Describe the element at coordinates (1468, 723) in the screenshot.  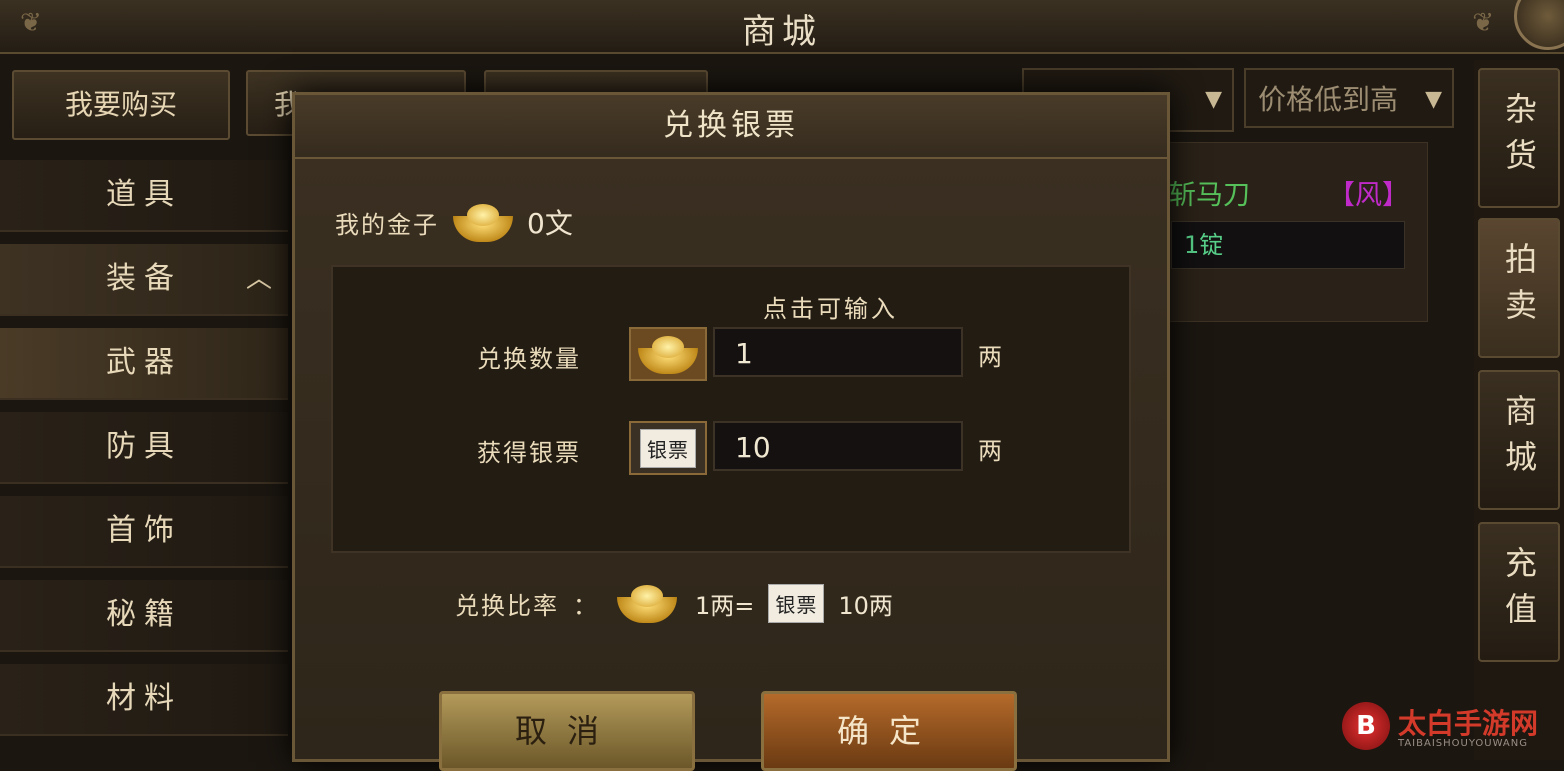
I see `watermark-text: 太白手游网` at that location.